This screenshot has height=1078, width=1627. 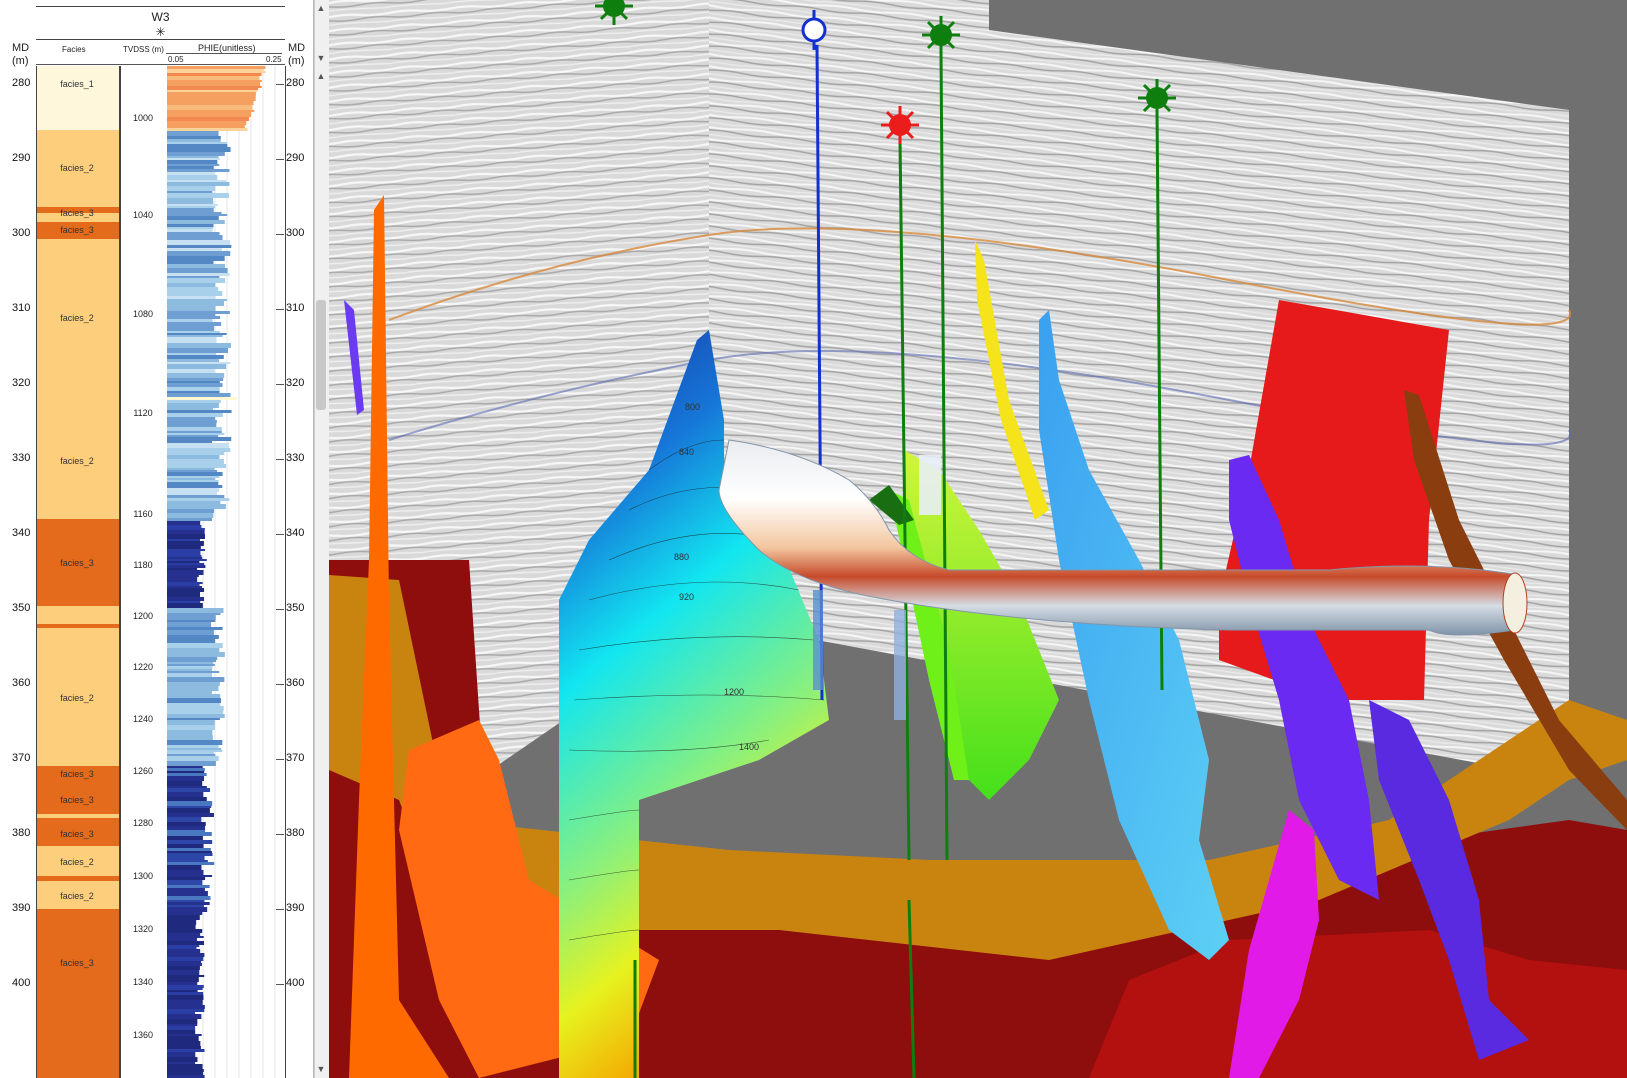 I want to click on tvdss-tick-label: 1260, so click(x=143, y=771).